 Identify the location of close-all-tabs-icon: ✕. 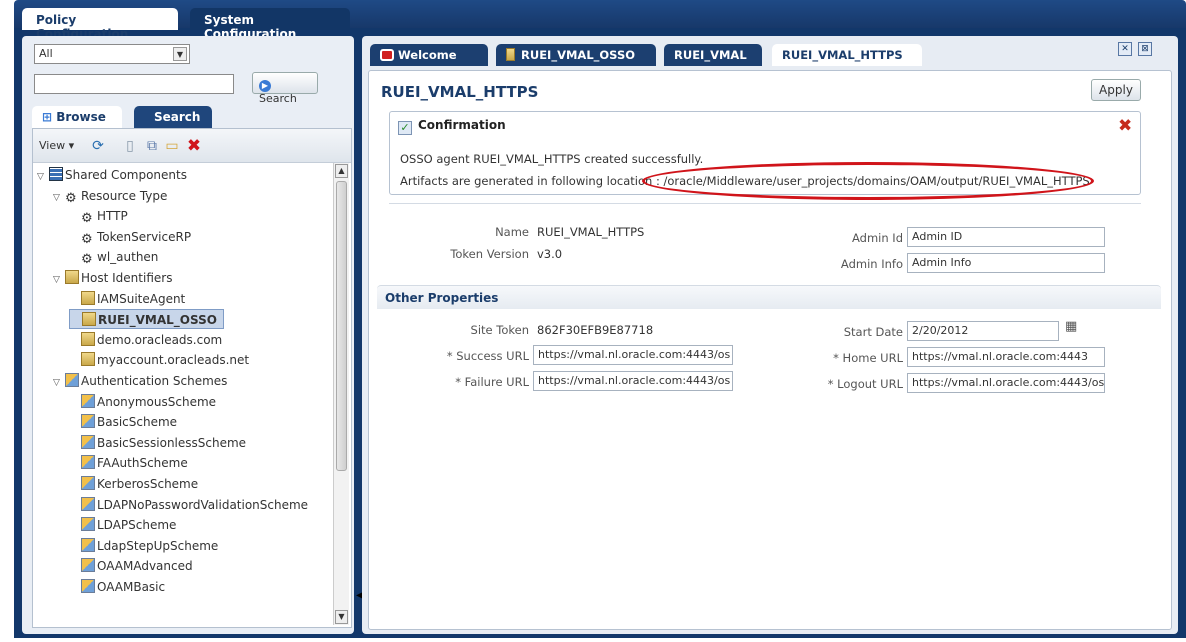
(1125, 49).